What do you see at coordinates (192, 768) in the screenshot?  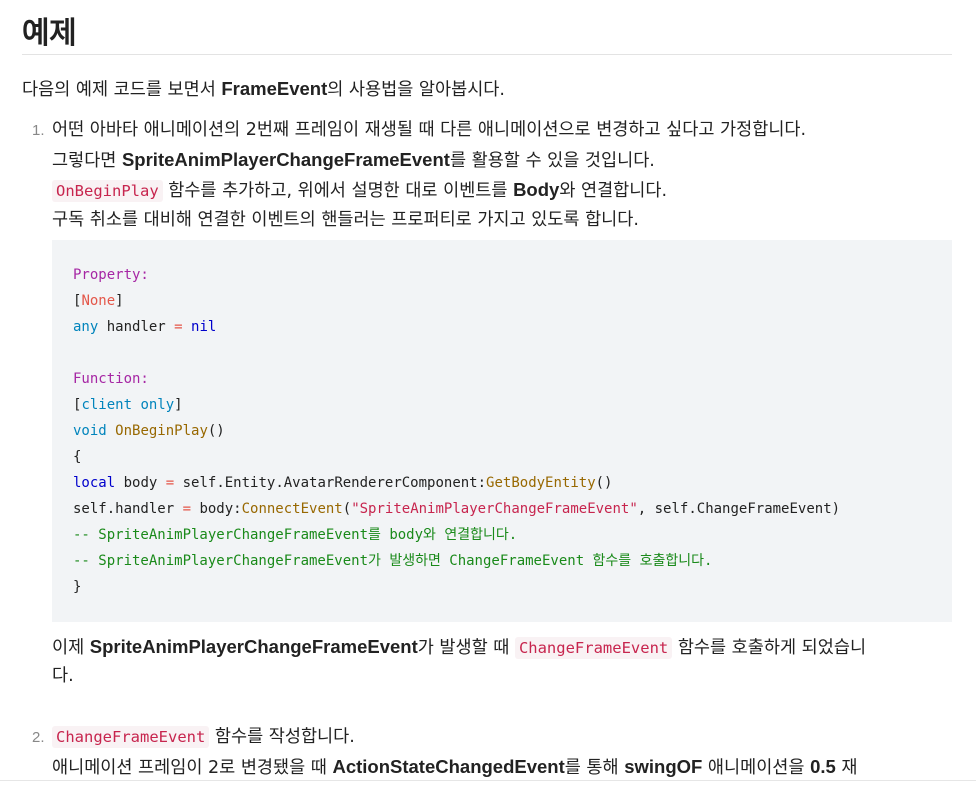 I see `text: 애니메이션 프레임이 2로 변경됐을 때` at bounding box center [192, 768].